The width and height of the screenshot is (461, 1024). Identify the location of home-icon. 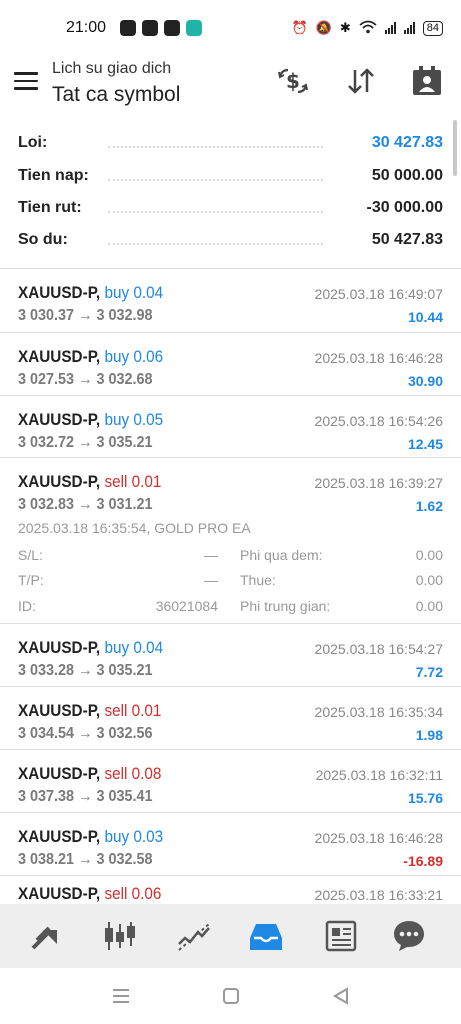
(231, 998).